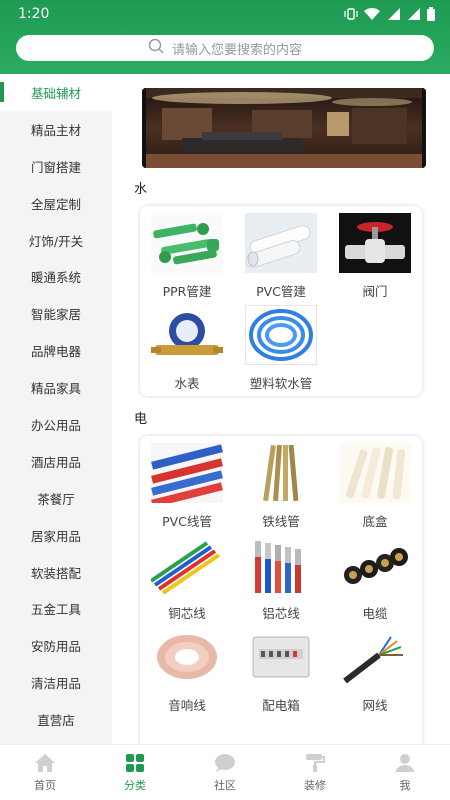  I want to click on header: 1:20 请输入您要搜索的内容, so click(225, 37).